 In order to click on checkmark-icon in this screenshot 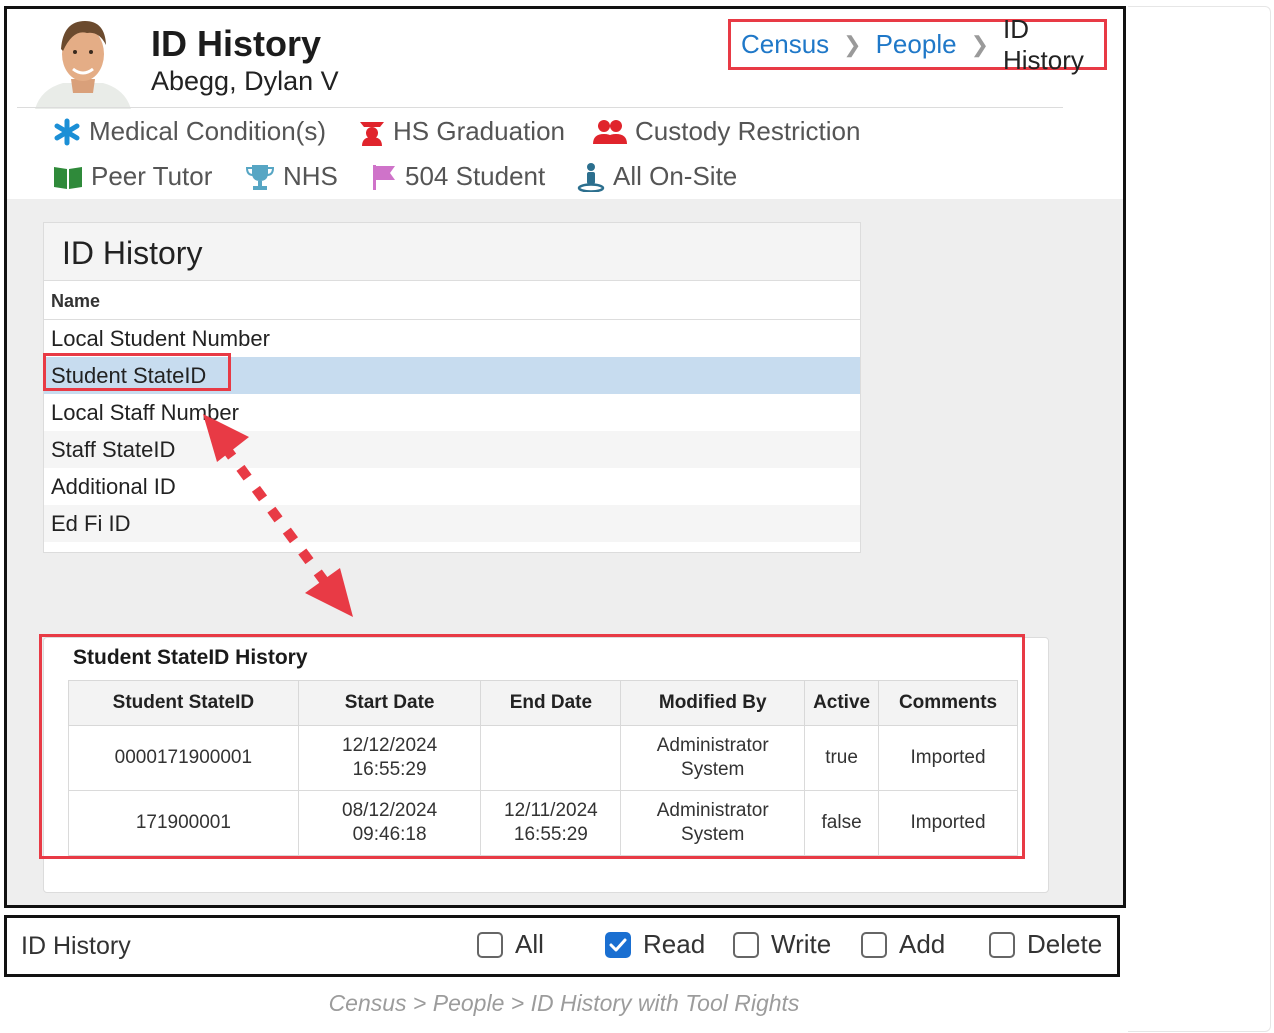, I will do `click(618, 944)`.